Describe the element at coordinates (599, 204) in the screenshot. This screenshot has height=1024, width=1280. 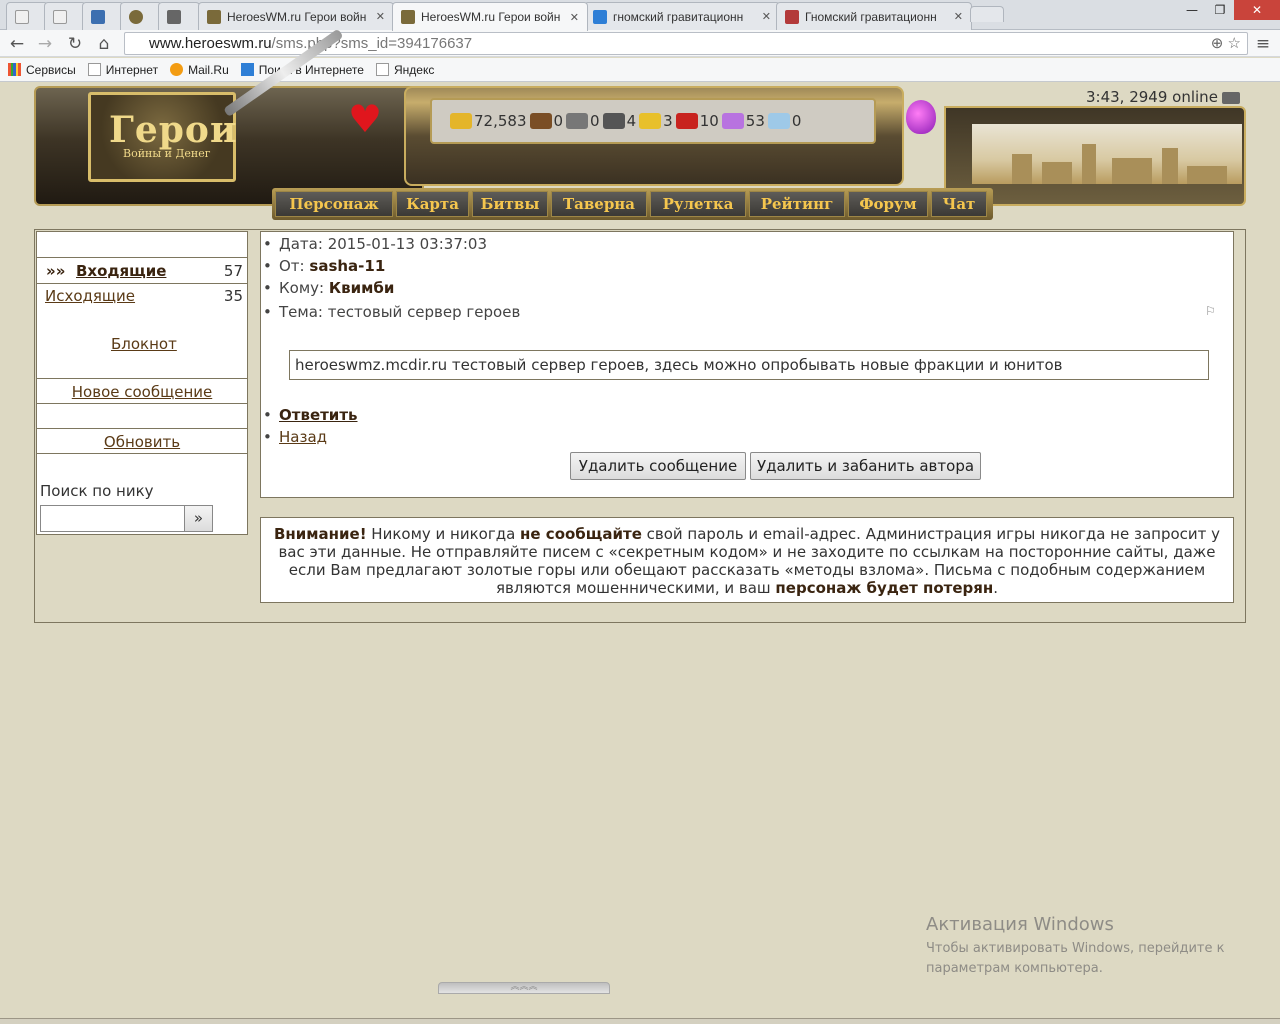
I see `menu-tavern: Таверна` at that location.